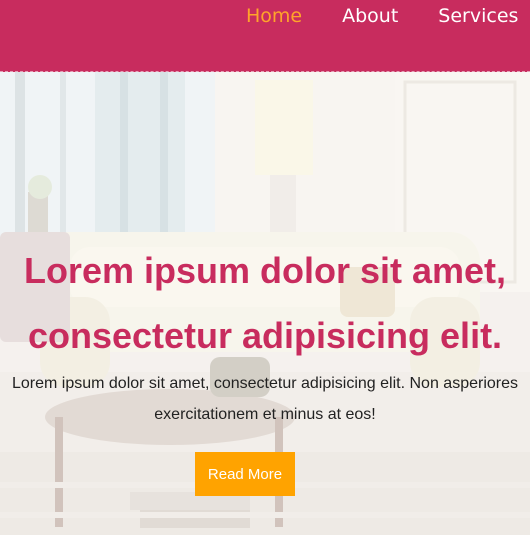 This screenshot has width=530, height=535. I want to click on hero-title-line-2: consectetur adipisicing elit., so click(265, 335).